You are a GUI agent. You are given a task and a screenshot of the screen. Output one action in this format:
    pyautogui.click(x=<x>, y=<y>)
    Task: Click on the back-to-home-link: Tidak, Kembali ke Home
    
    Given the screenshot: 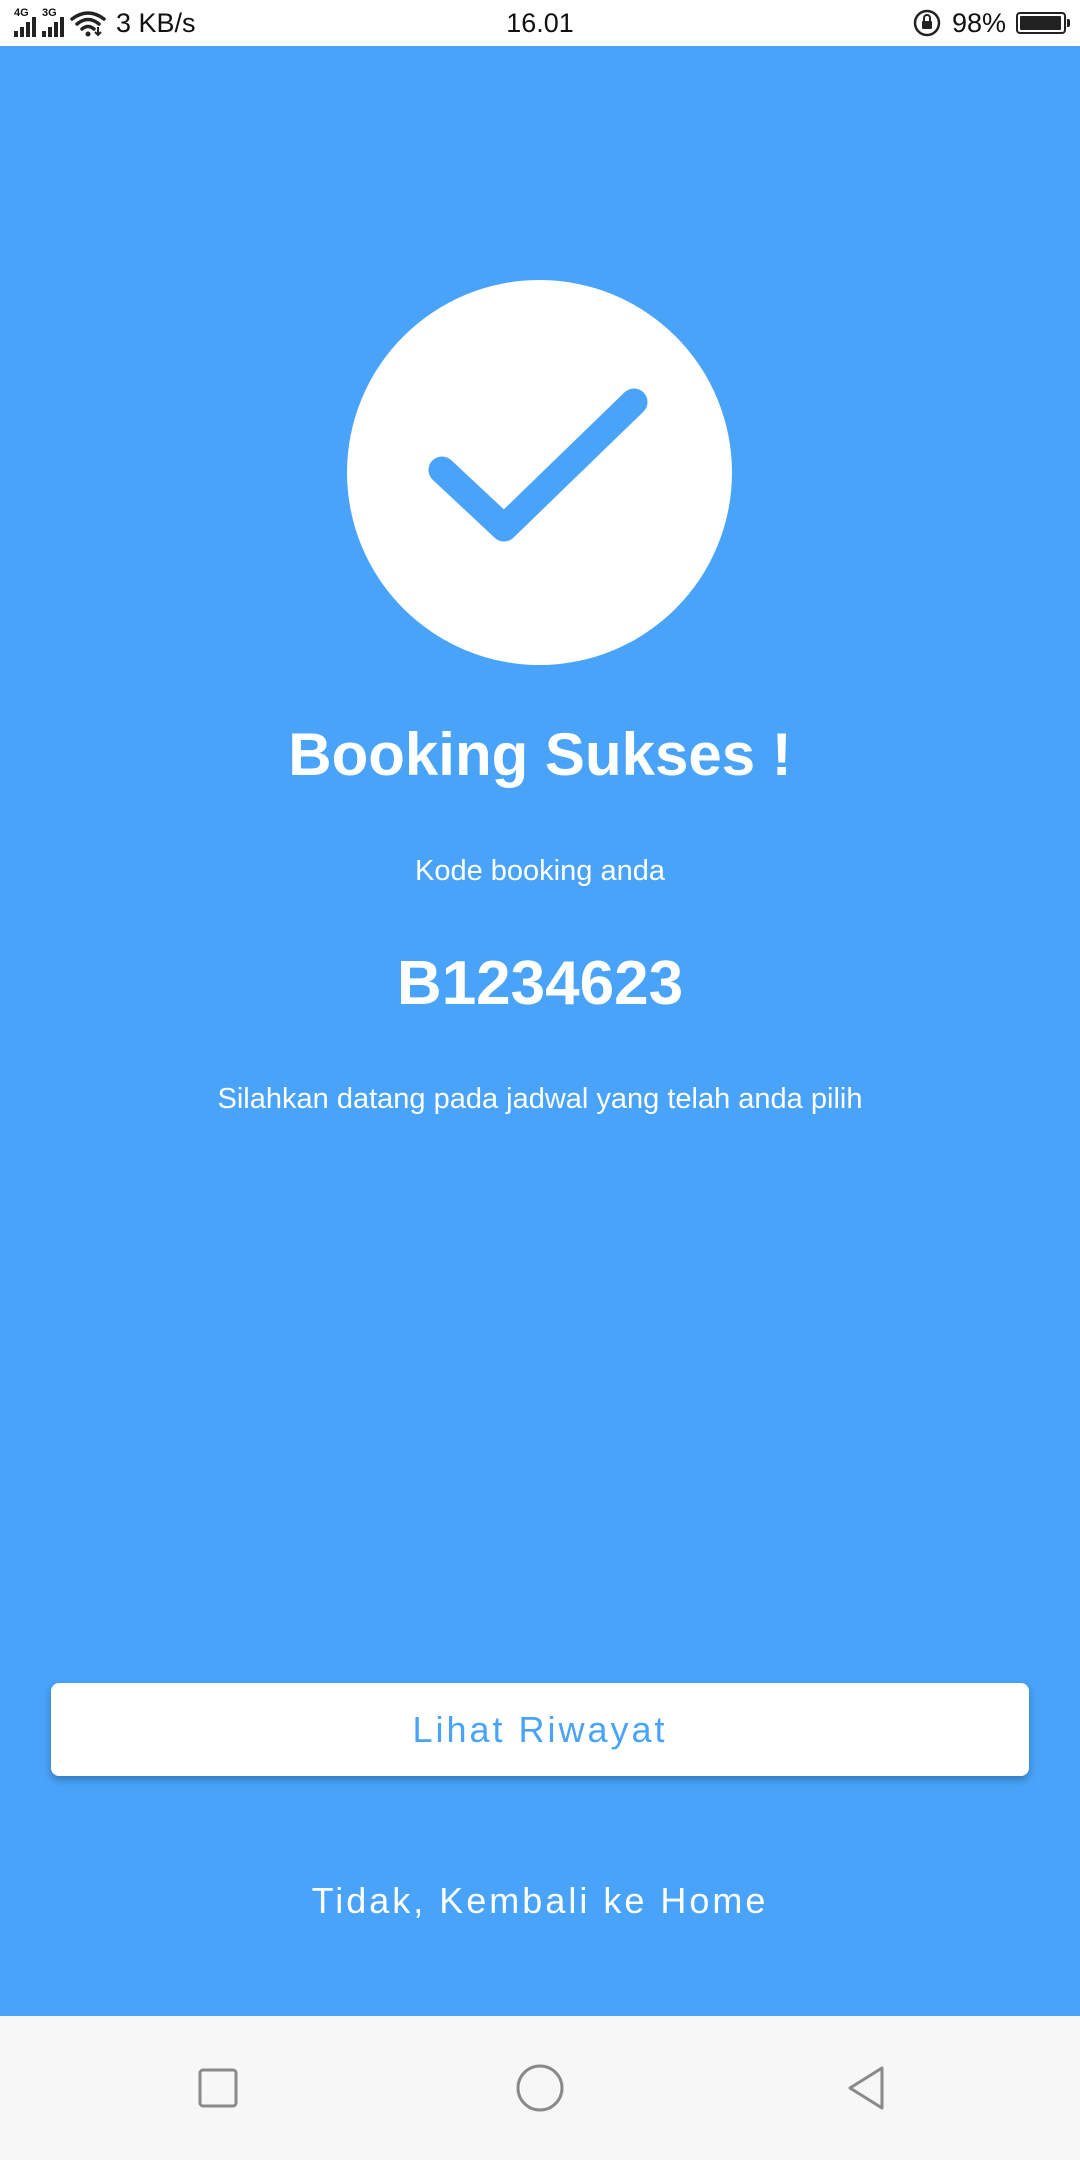 What is the action you would take?
    pyautogui.click(x=540, y=1901)
    